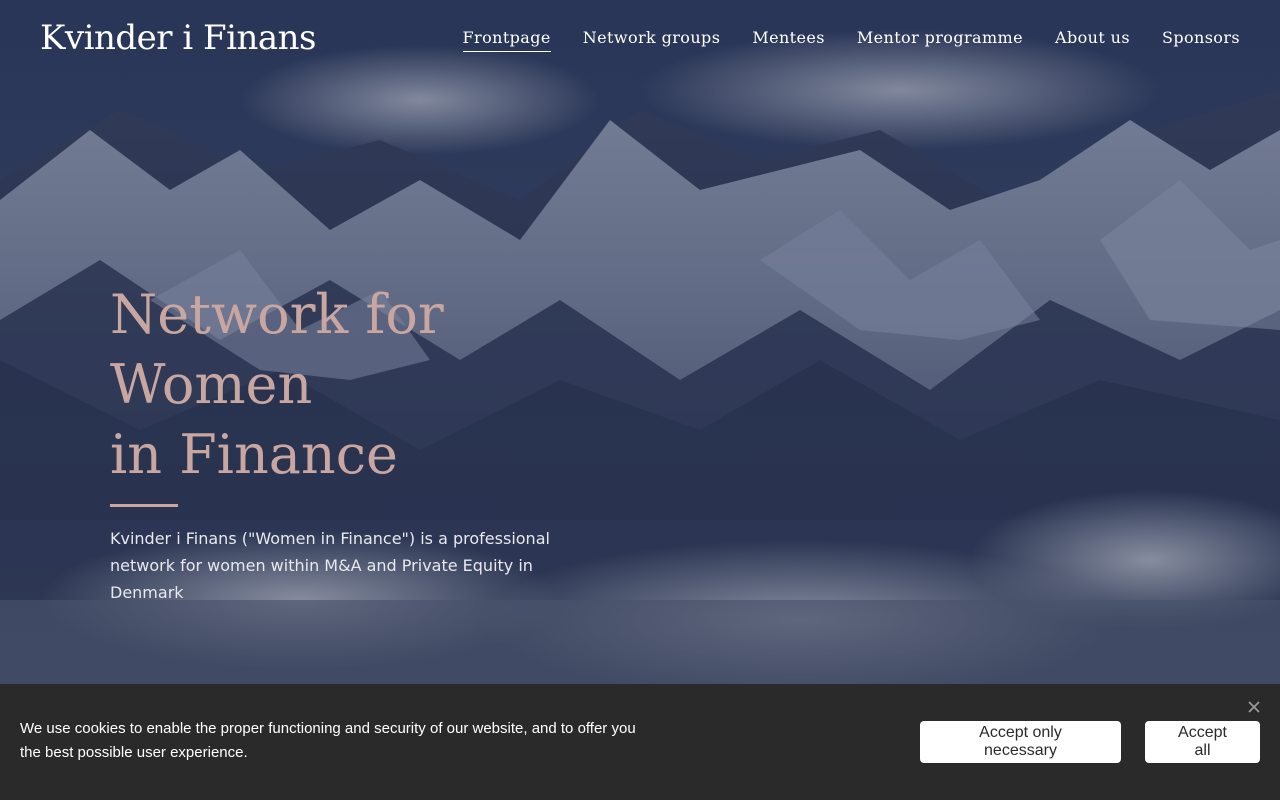  I want to click on nav-item-frontpage: Frontpage, so click(506, 40).